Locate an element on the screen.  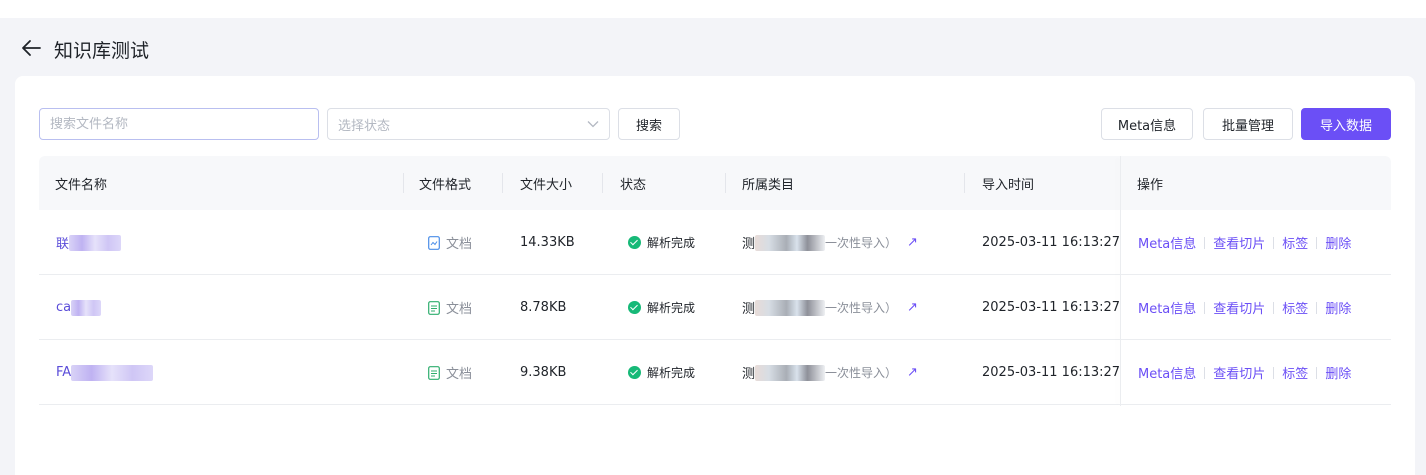
file-name-link: FA is located at coordinates (105, 372).